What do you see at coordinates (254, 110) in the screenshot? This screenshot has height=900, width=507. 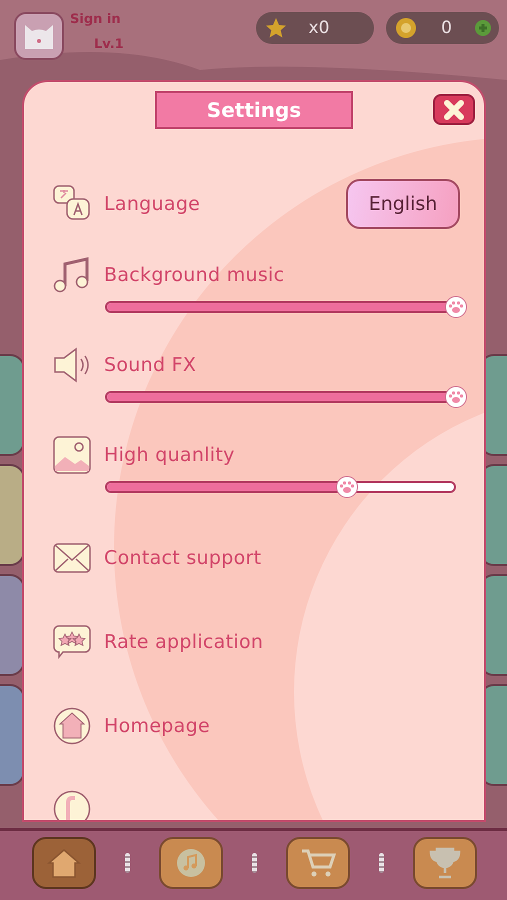 I see `settings-title: Settings` at bounding box center [254, 110].